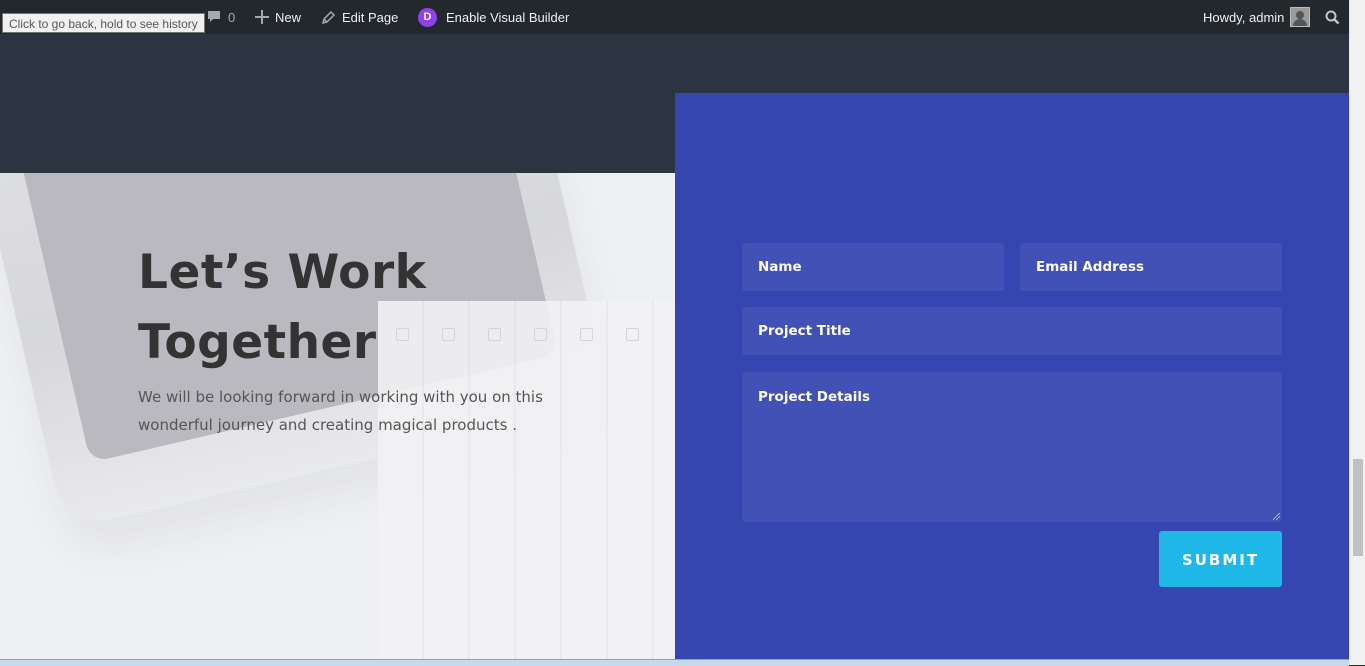 The image size is (1365, 666). Describe the element at coordinates (282, 307) in the screenshot. I see `hero-heading: Let’s Work Together` at that location.